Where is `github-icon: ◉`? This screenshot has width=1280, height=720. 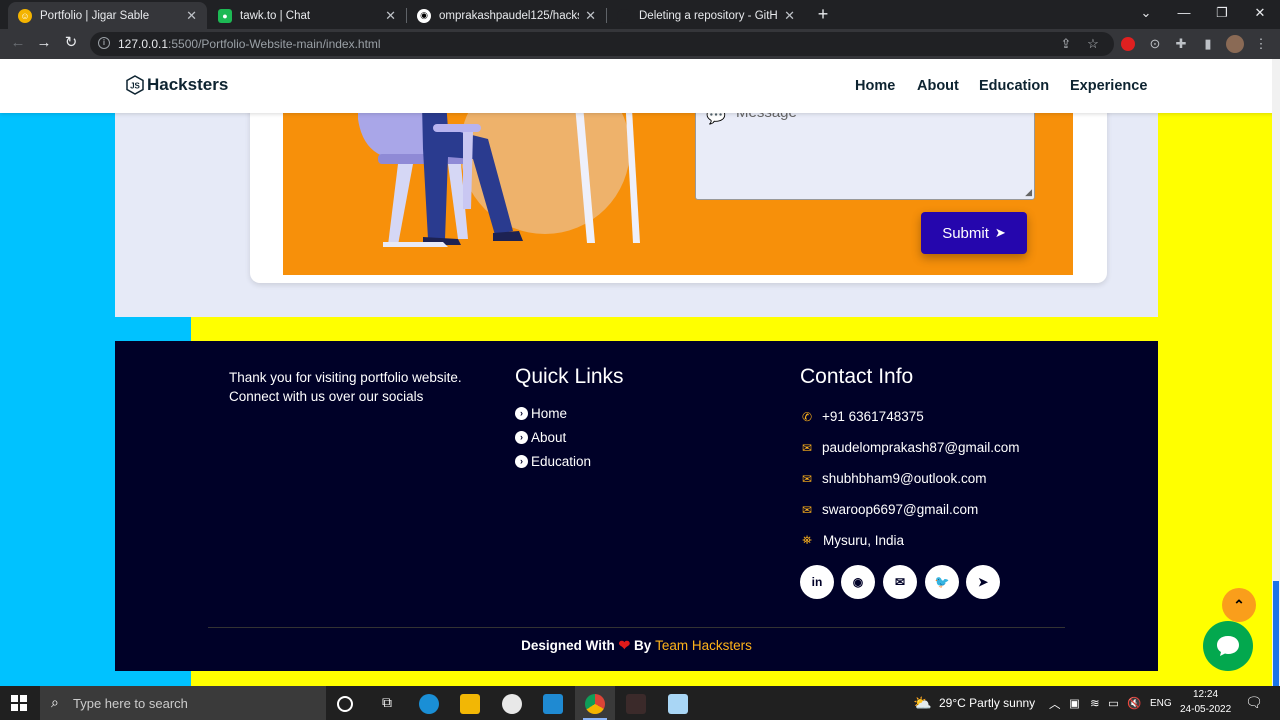 github-icon: ◉ is located at coordinates (858, 582).